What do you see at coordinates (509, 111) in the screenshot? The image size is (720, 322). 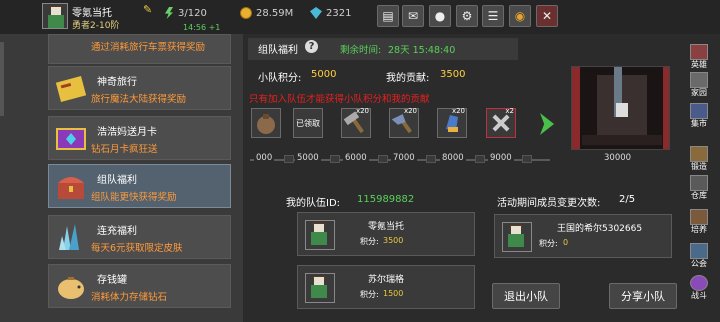 I see `reward-count: x2` at bounding box center [509, 111].